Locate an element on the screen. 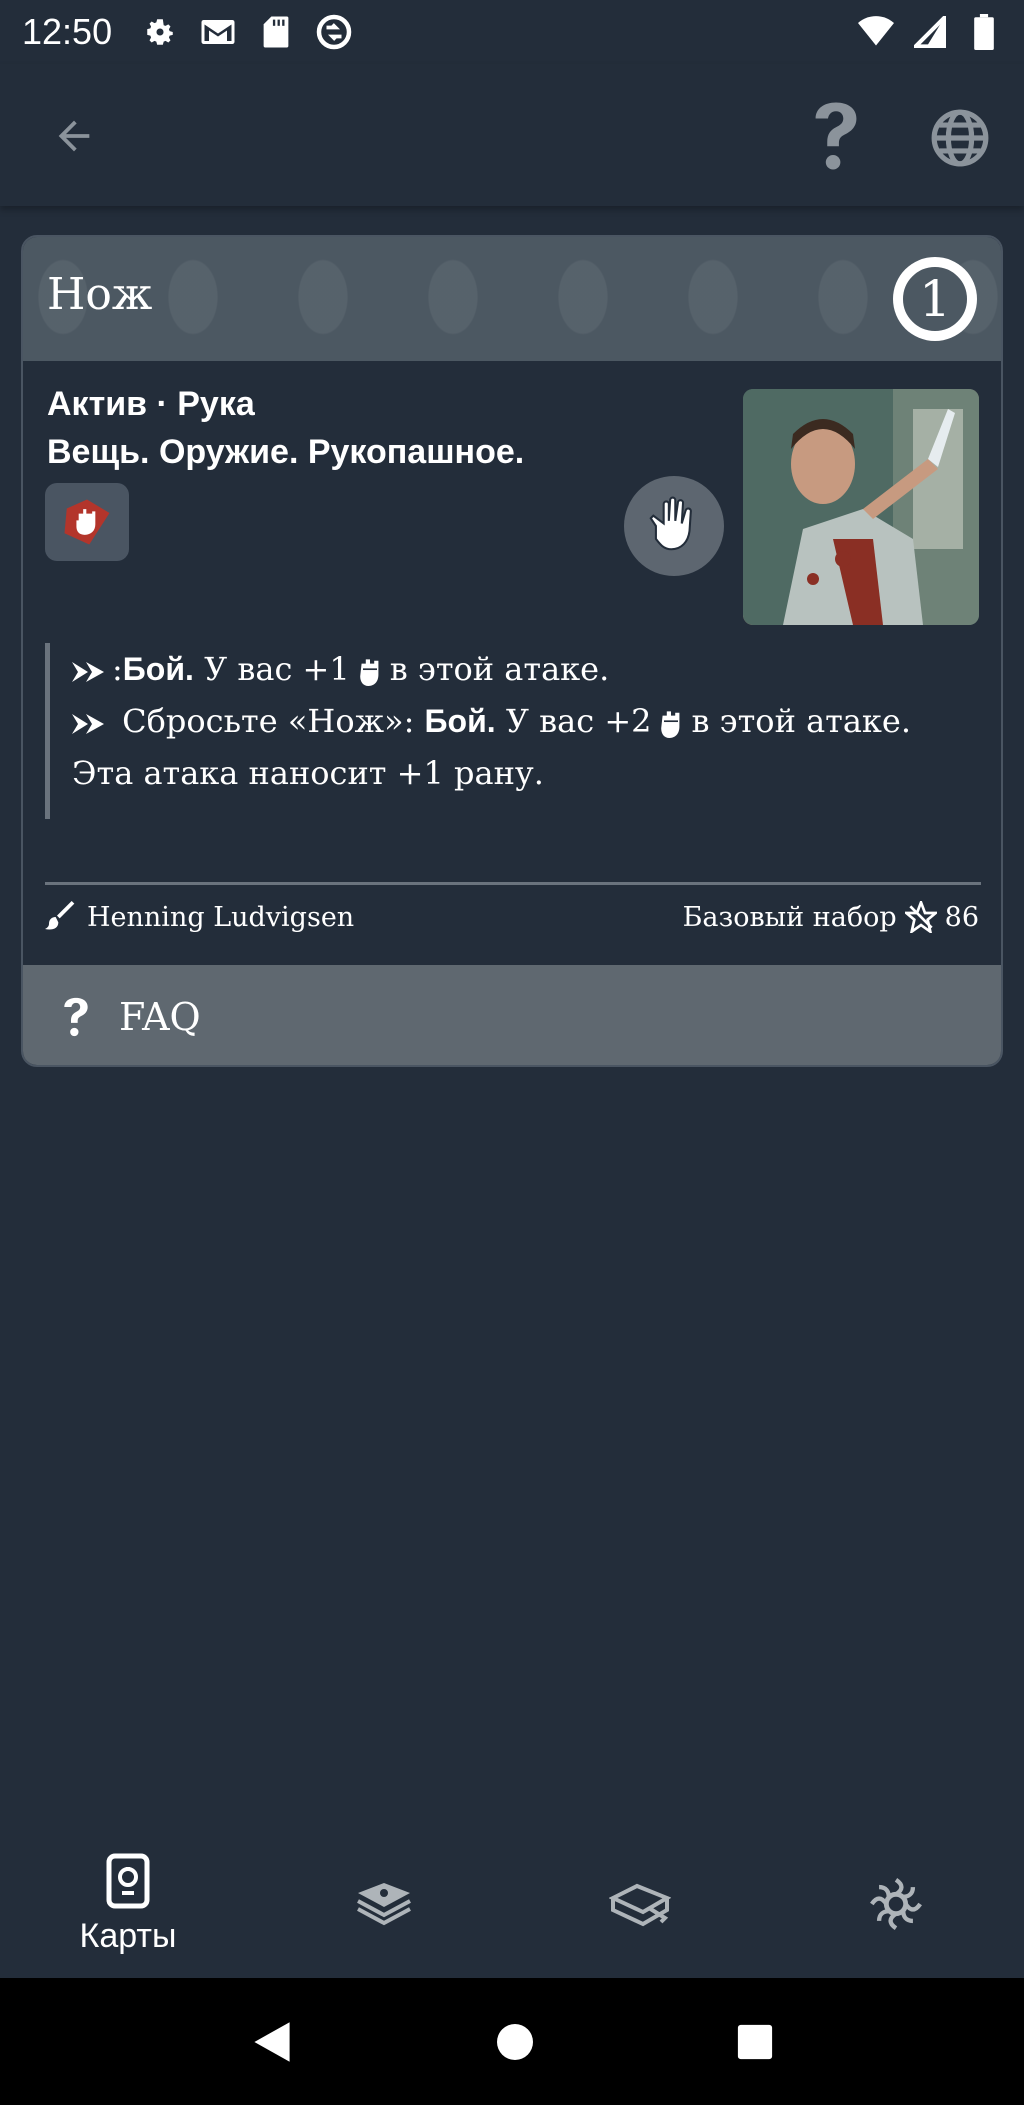 The height and width of the screenshot is (2105, 1024). core-set-icon is located at coordinates (920, 917).